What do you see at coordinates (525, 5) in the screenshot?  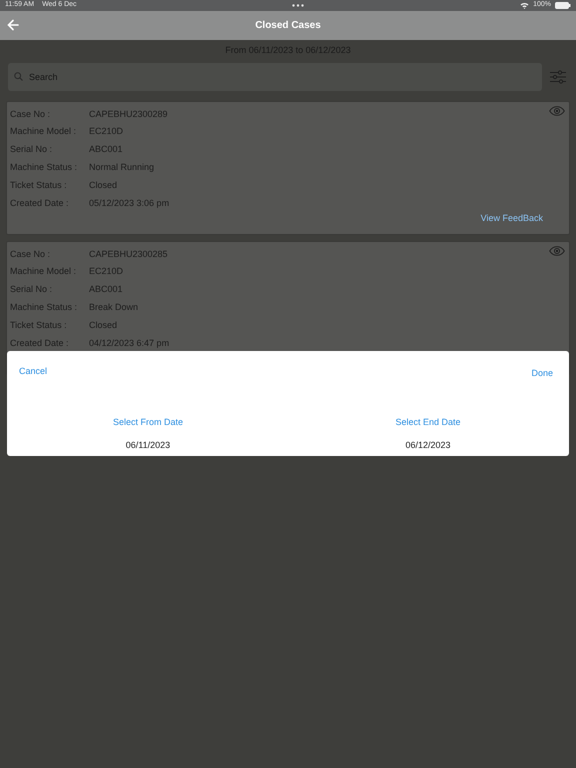 I see `wifi-icon` at bounding box center [525, 5].